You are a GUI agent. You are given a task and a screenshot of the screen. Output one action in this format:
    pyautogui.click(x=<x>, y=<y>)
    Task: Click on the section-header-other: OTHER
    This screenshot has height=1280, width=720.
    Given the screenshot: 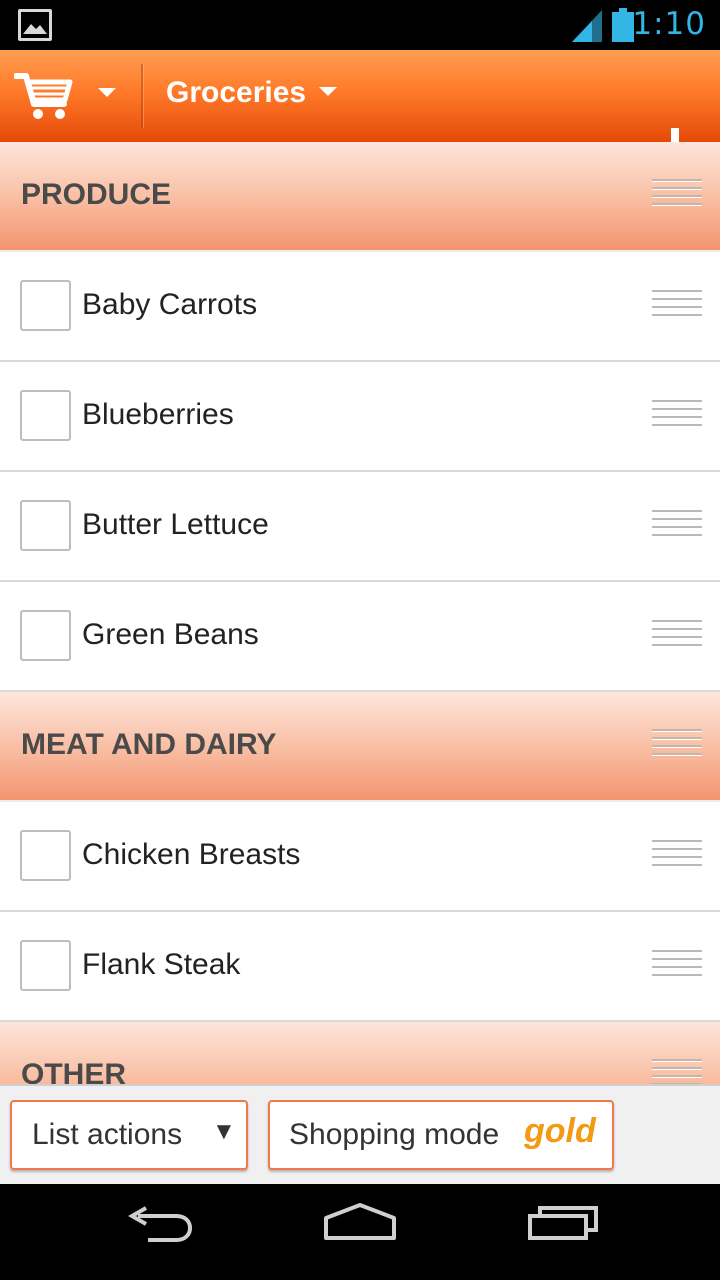 What is the action you would take?
    pyautogui.click(x=360, y=1053)
    